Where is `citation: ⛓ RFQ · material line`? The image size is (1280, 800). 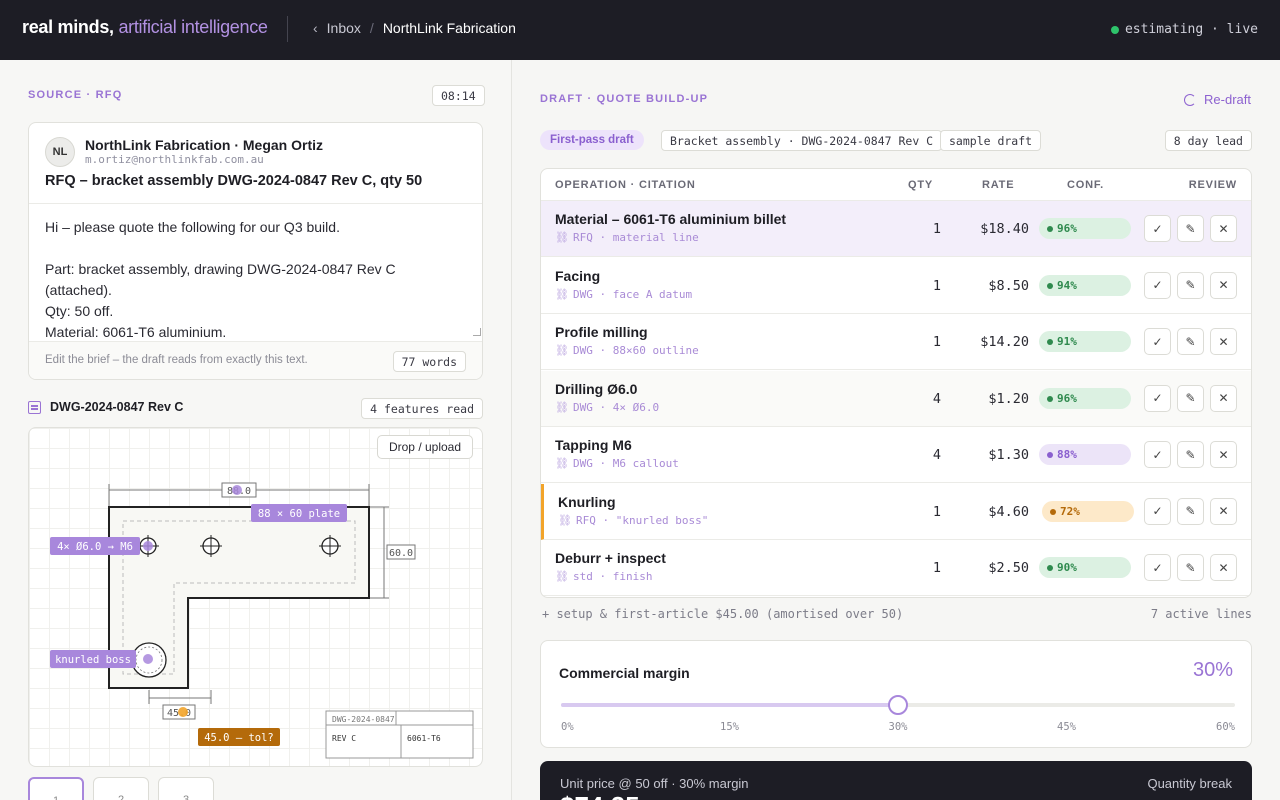
citation: ⛓ RFQ · material line is located at coordinates (627, 237).